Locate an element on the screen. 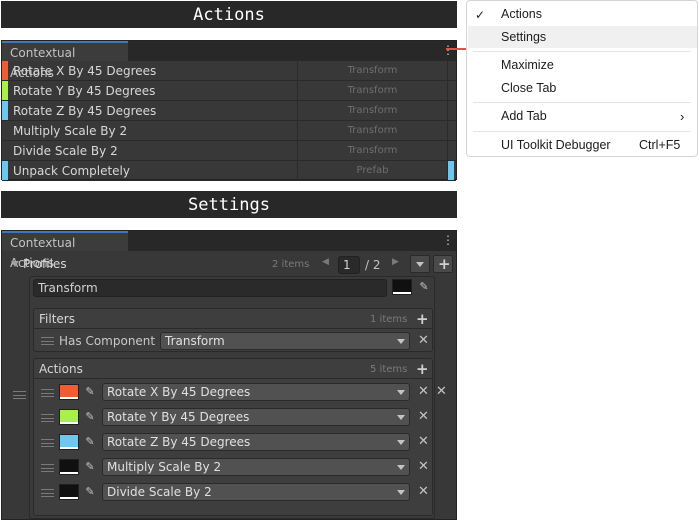  action-type-dropdown: Rotate Y By 45 Degrees is located at coordinates (256, 417).